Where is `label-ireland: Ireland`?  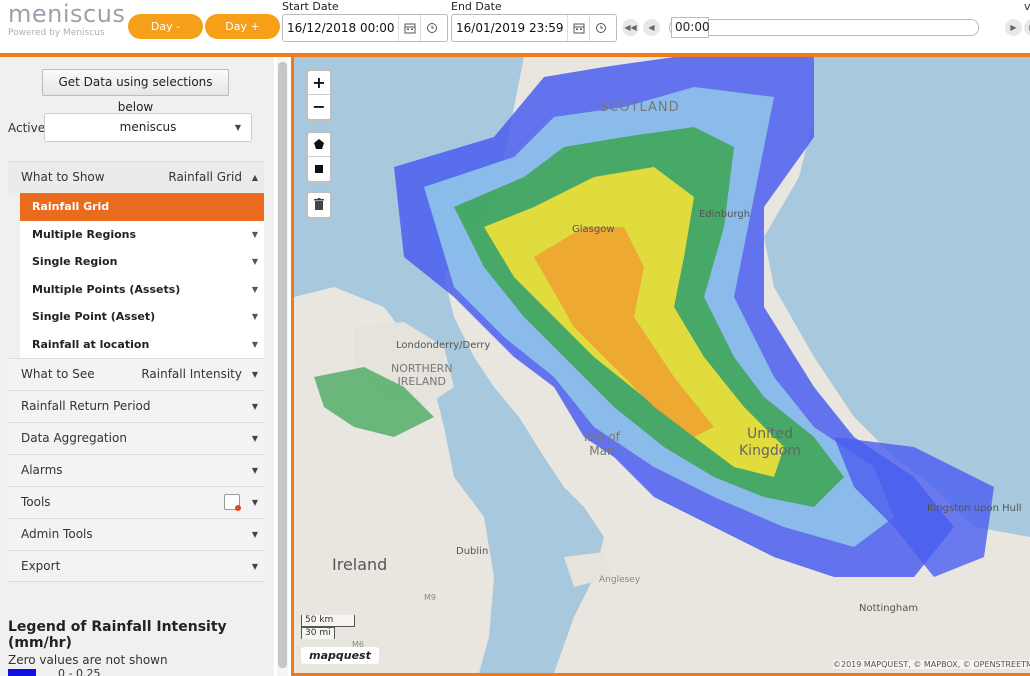 label-ireland: Ireland is located at coordinates (360, 564).